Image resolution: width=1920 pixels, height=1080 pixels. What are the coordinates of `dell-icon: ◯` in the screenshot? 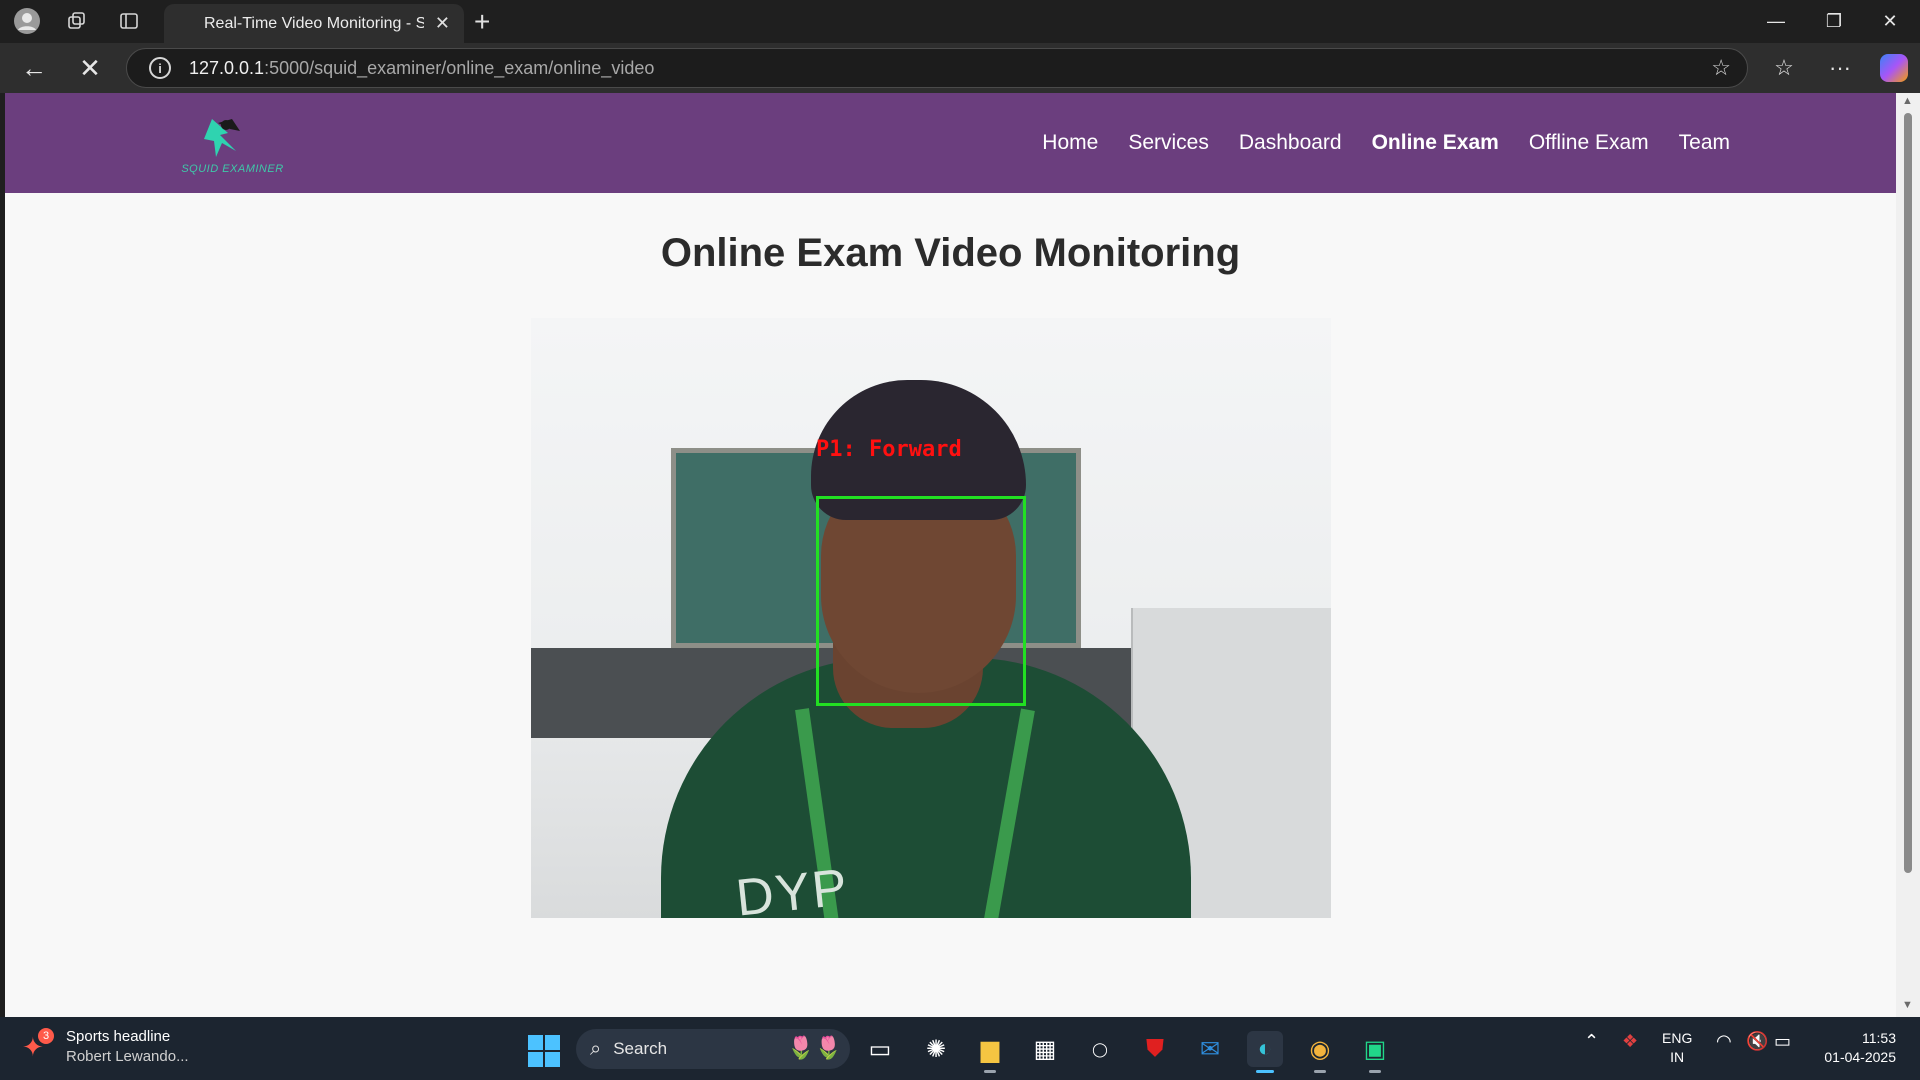 It's located at (1100, 1049).